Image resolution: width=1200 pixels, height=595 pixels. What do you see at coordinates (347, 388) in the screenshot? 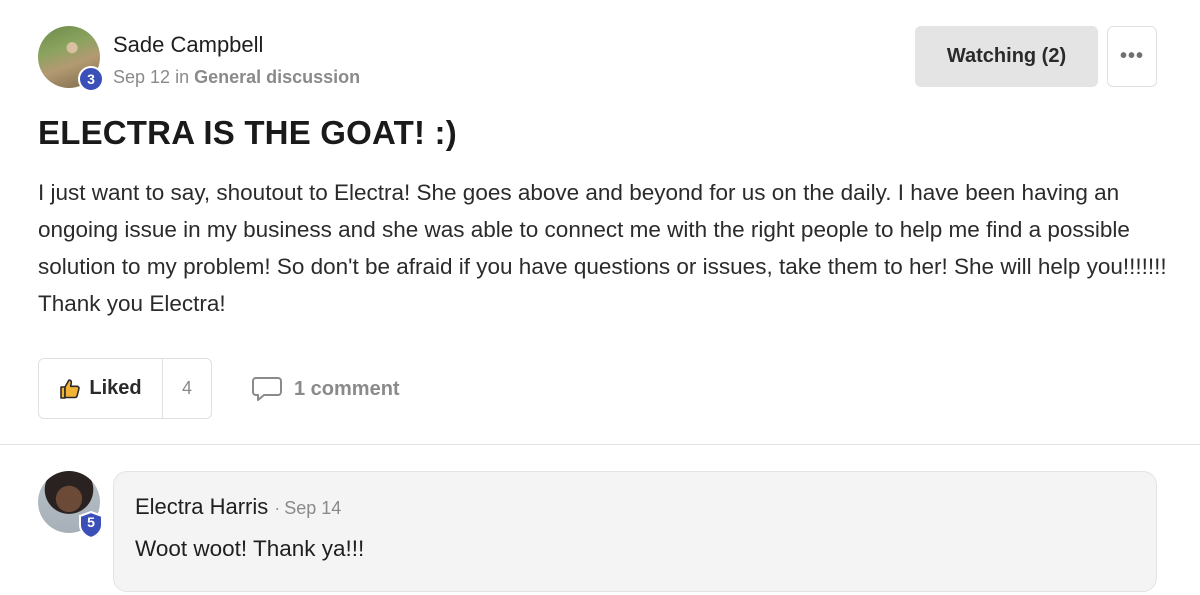
I see `comment-count: 1 comment` at bounding box center [347, 388].